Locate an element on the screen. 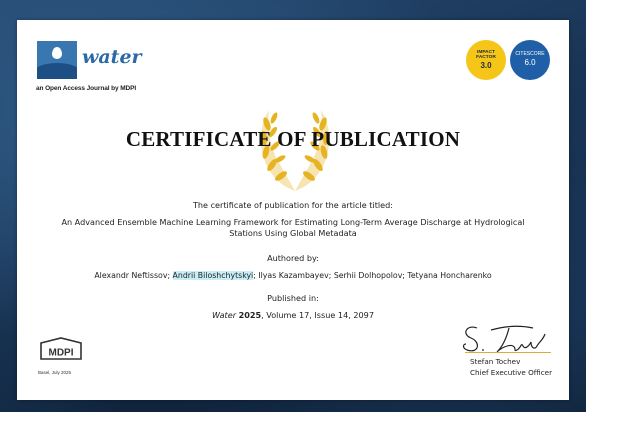  citation-details: , Volume 17, Issue 14, 2097 is located at coordinates (317, 315).